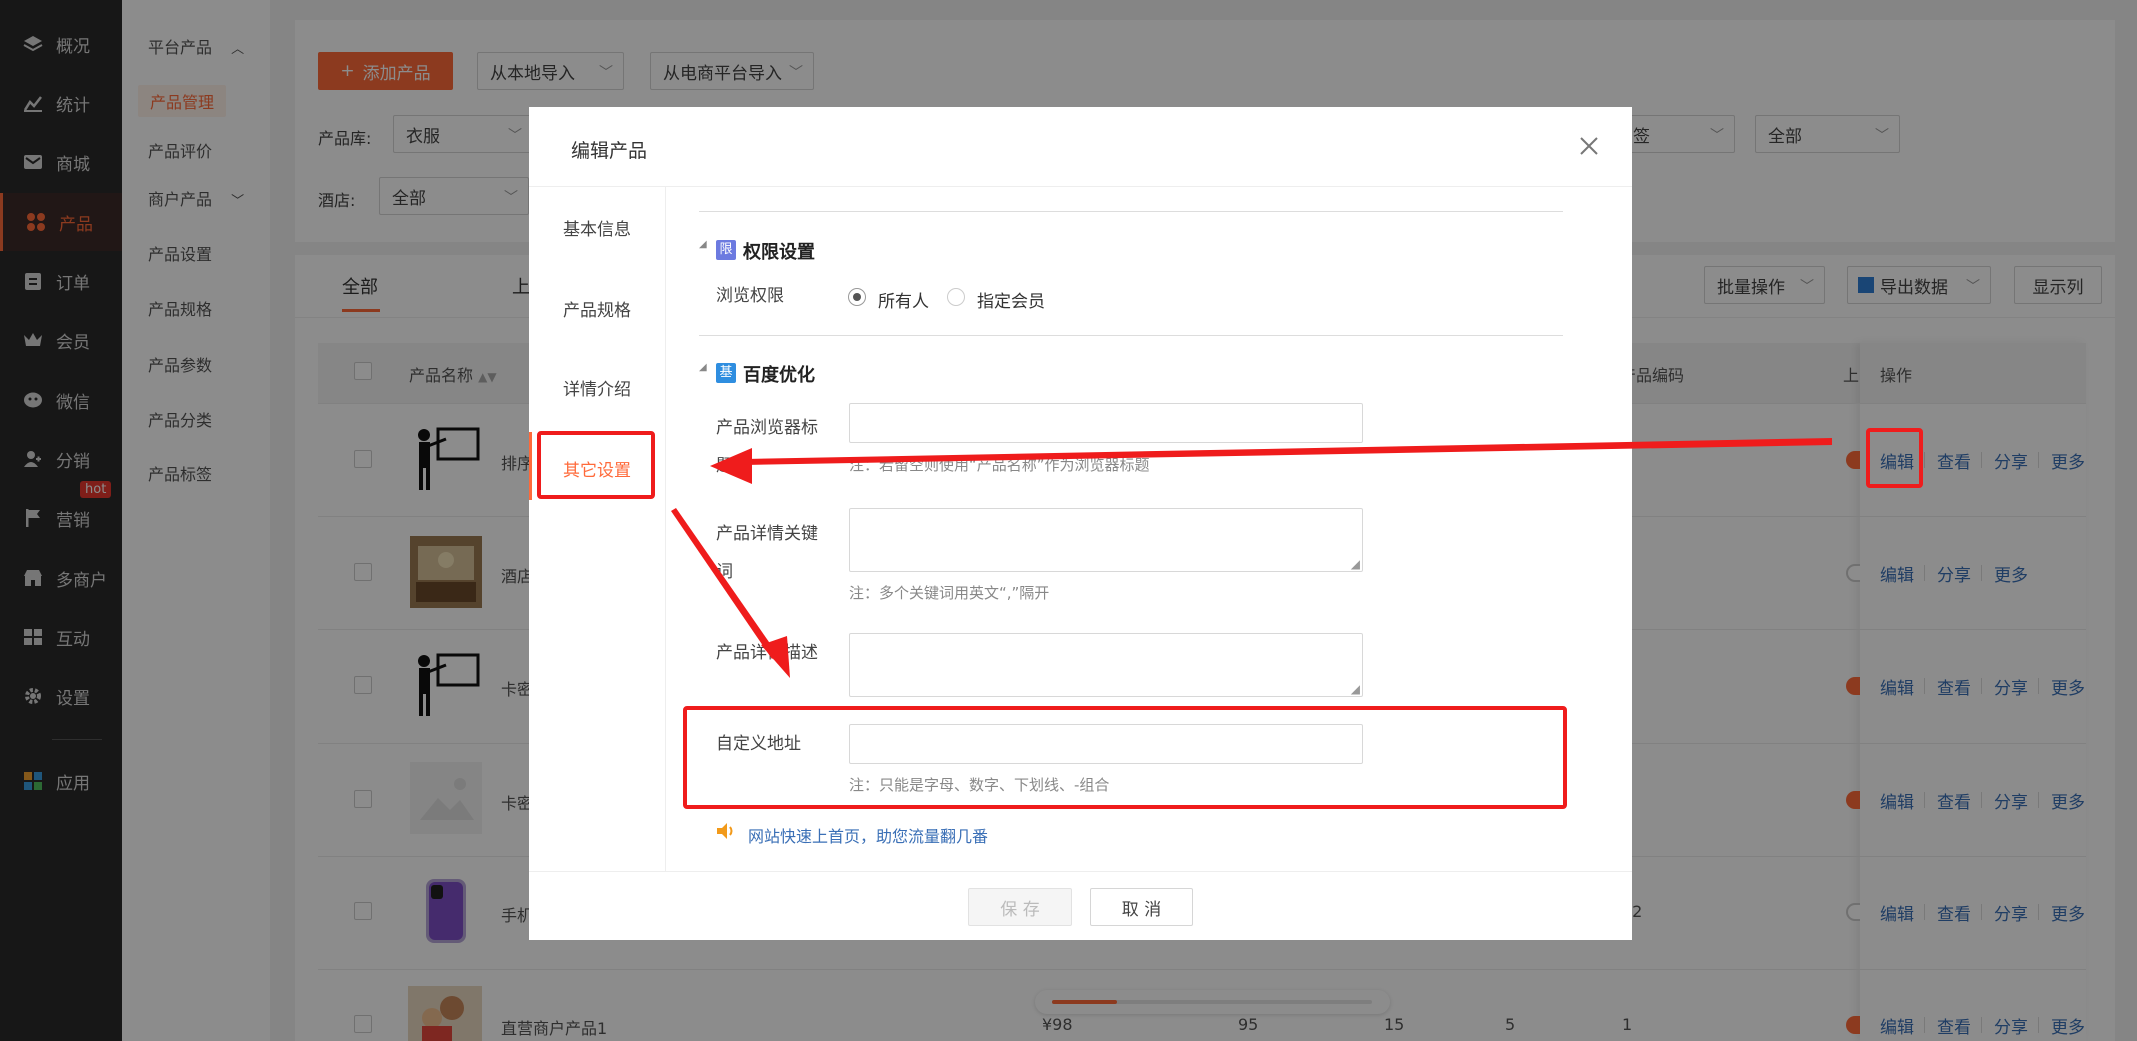 The height and width of the screenshot is (1041, 2137). I want to click on dialog-title: 编辑产品, so click(609, 151).